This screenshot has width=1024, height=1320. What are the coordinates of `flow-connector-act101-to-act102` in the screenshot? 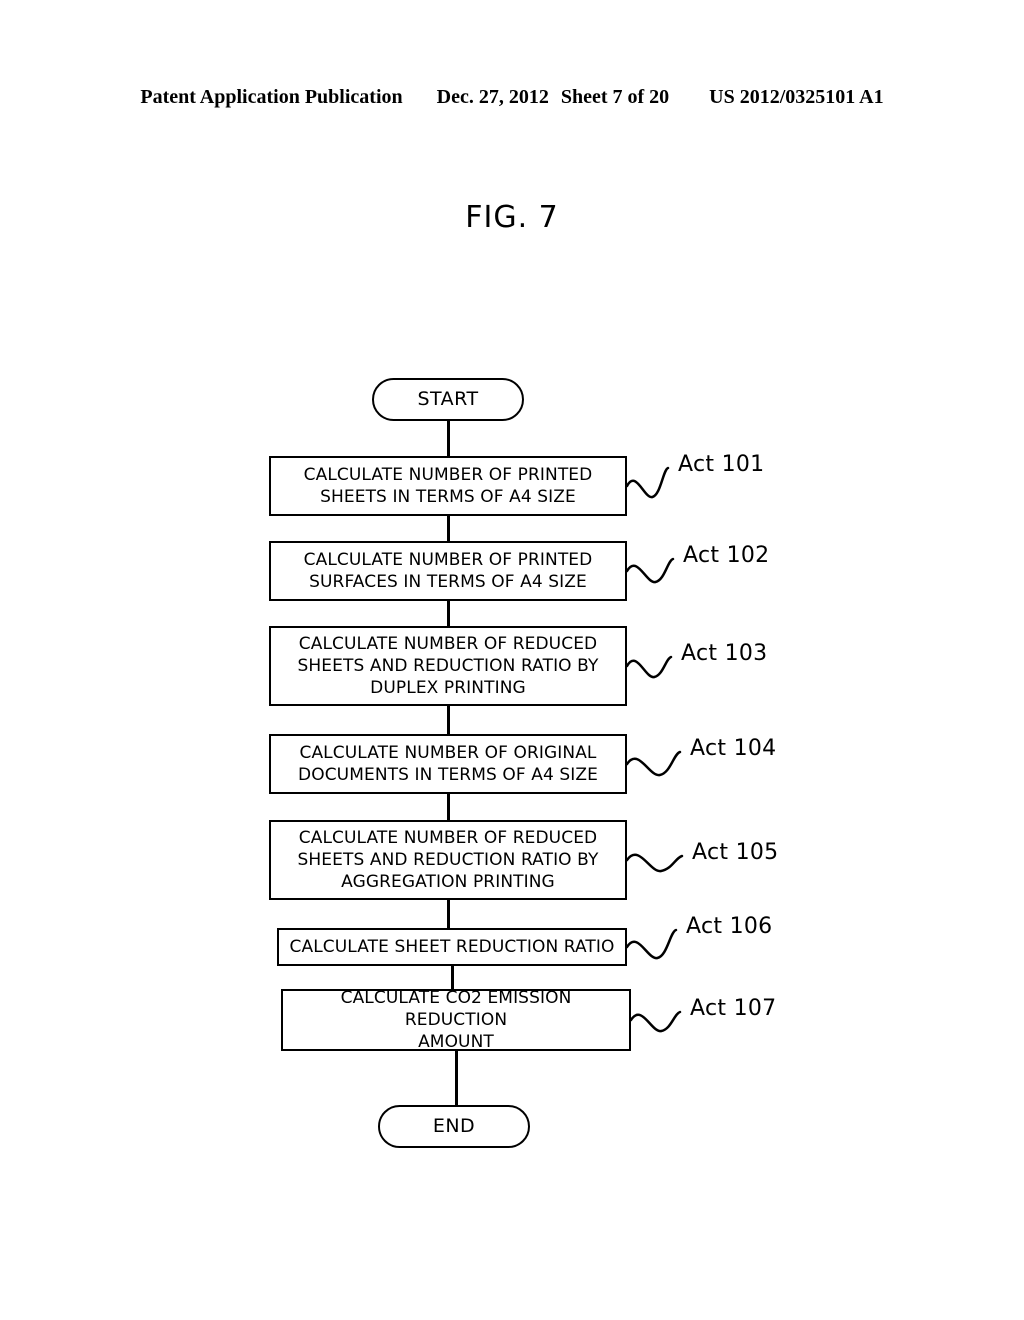 It's located at (448, 528).